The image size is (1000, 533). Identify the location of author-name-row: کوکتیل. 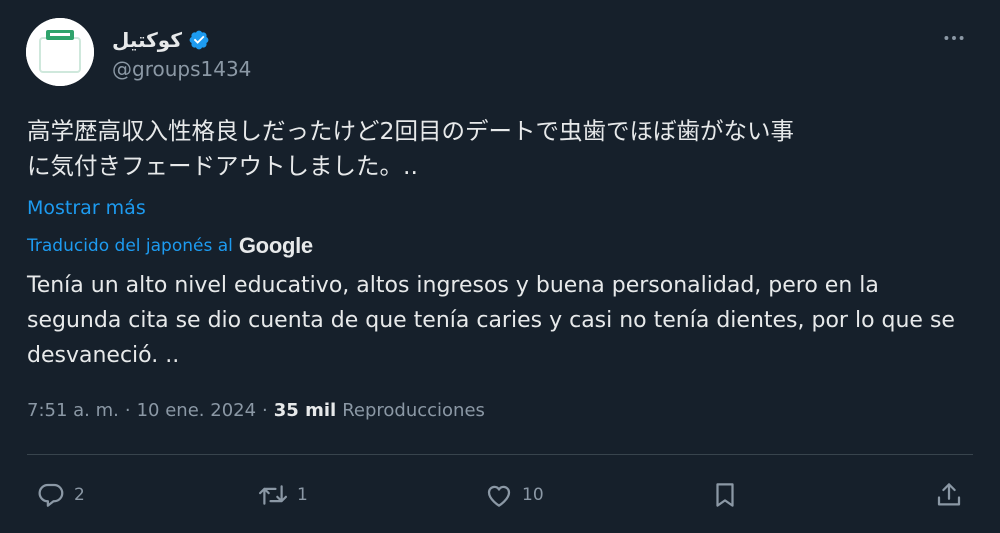
(161, 40).